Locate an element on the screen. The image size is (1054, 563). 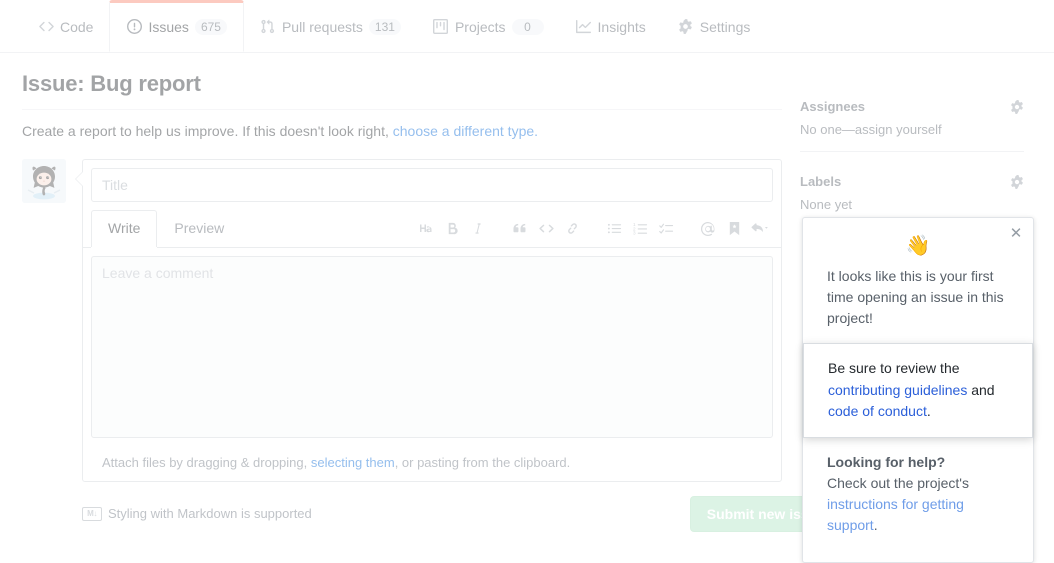
nav-tab-label: Pull requests is located at coordinates (322, 26).